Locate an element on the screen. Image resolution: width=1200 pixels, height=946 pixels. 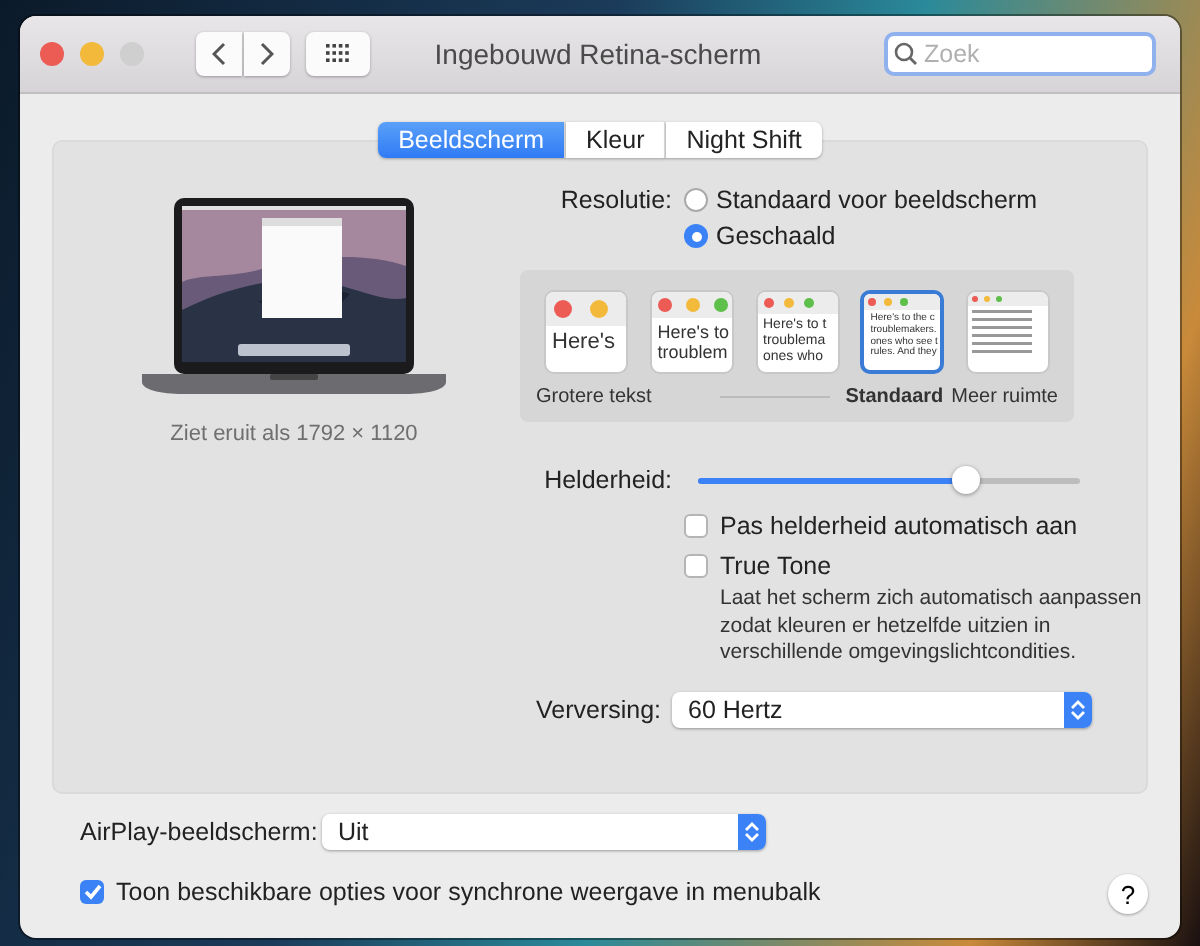
scale-option: Here's is located at coordinates (586, 332).